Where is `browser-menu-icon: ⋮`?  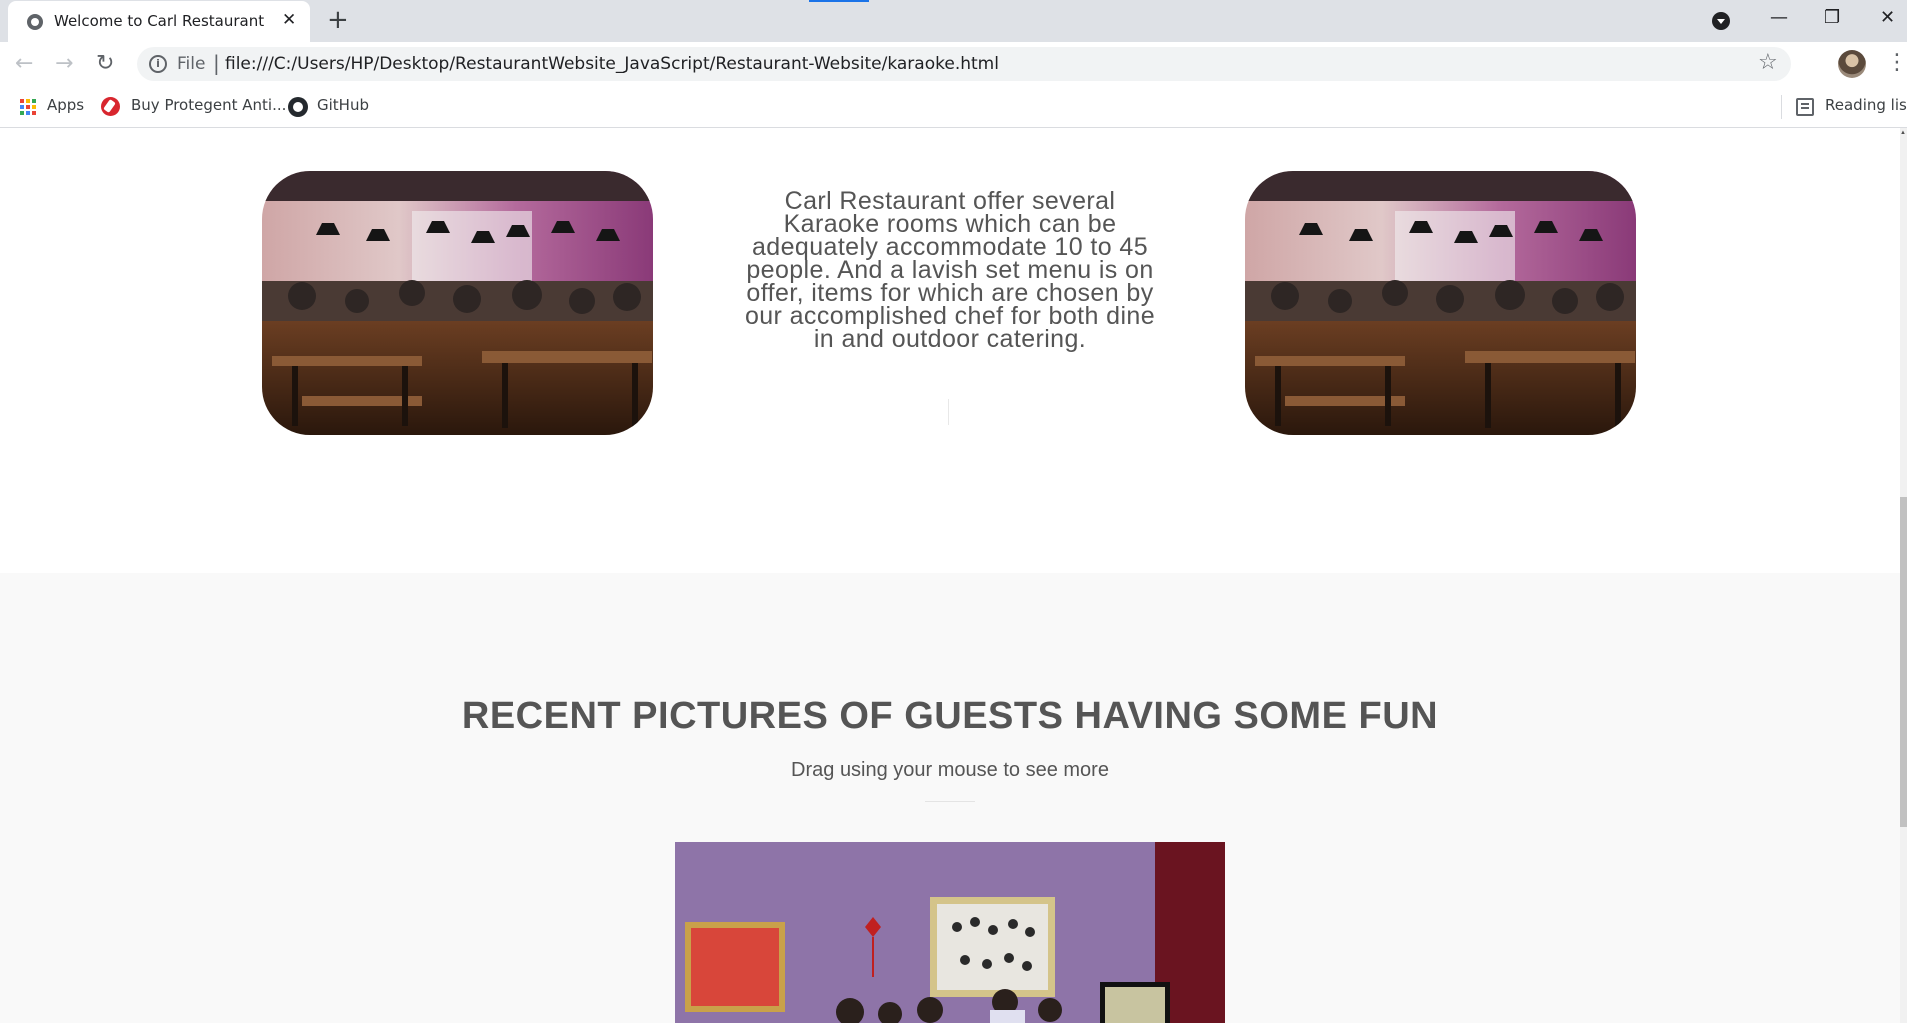 browser-menu-icon: ⋮ is located at coordinates (1896, 63).